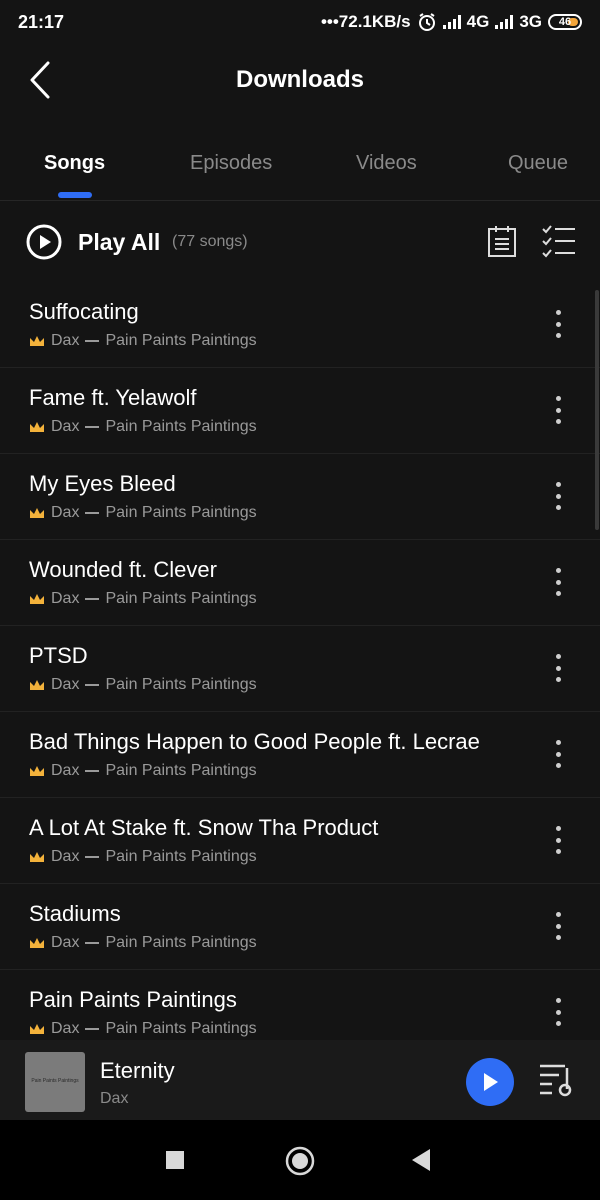  I want to click on song-row: PTSD Dax Pain Paints Paintings, so click(300, 669).